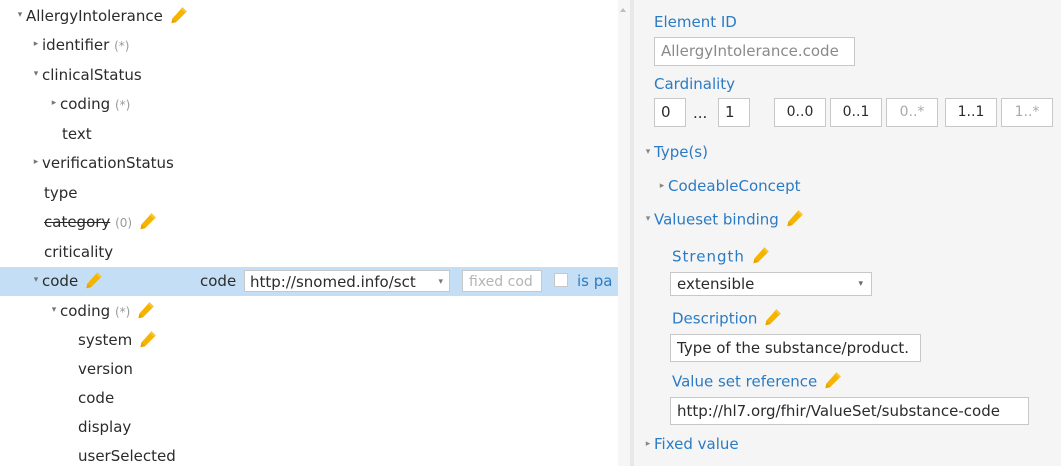  Describe the element at coordinates (333, 282) in the screenshot. I see `system-select-value: http://snomed.info/sct` at that location.